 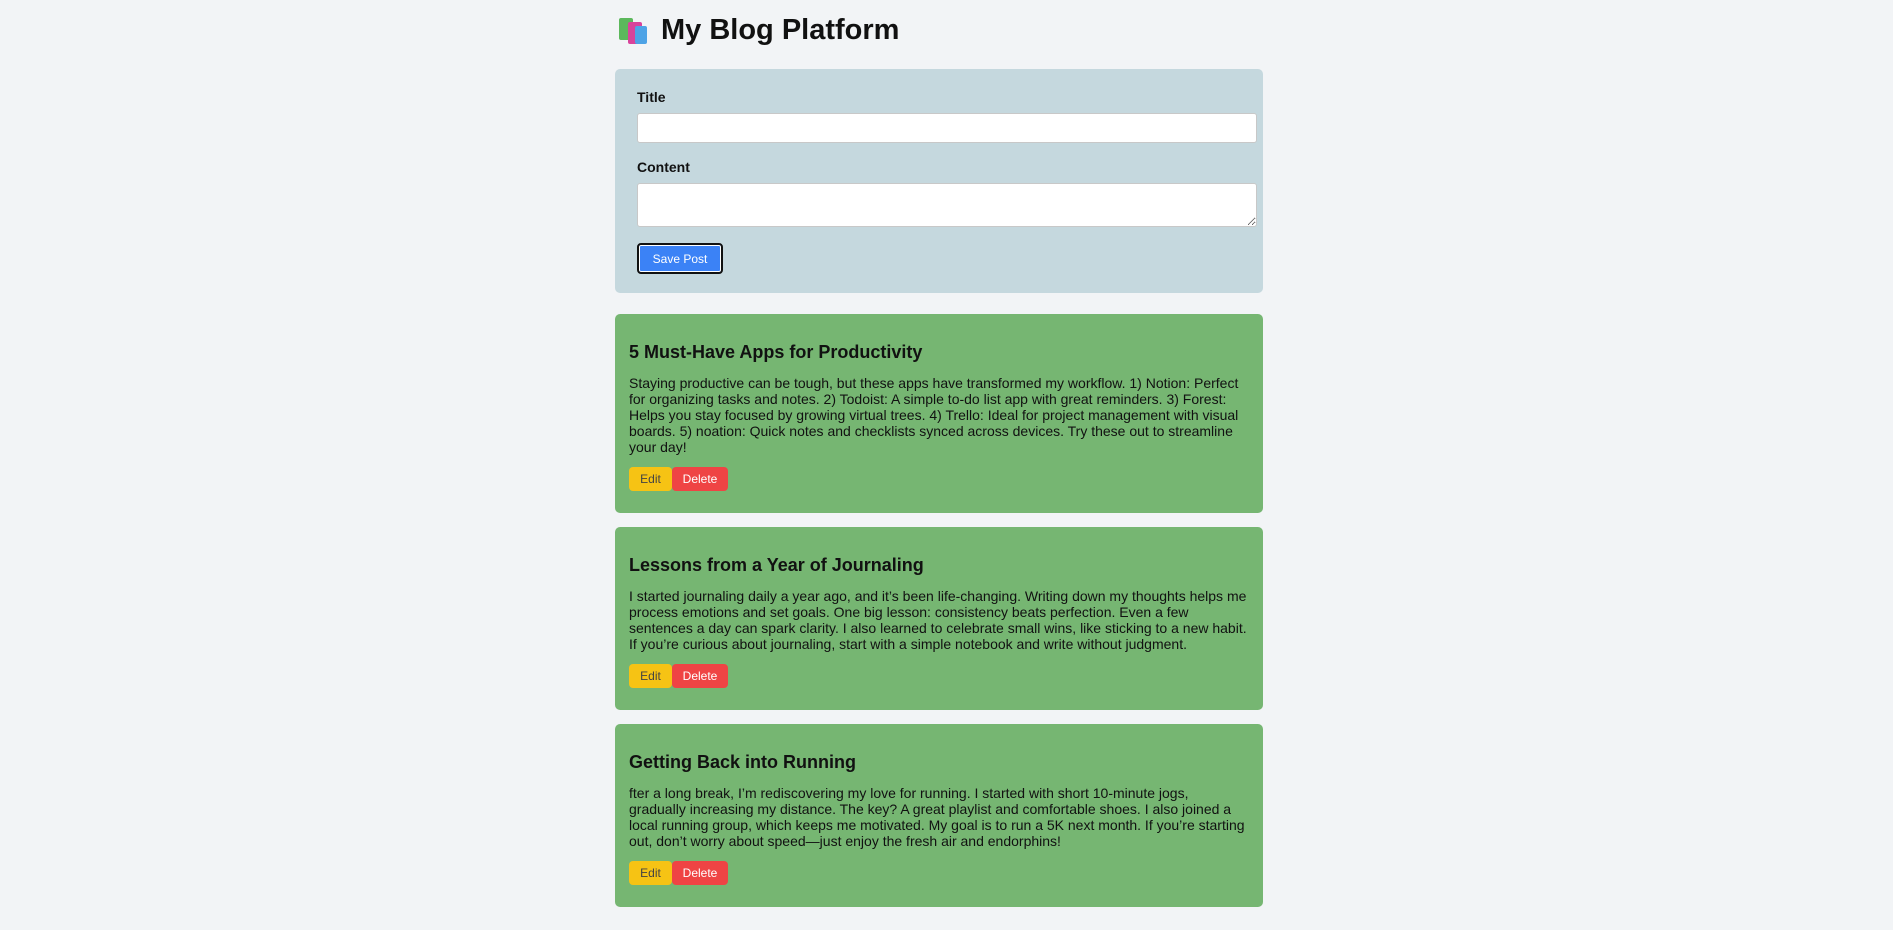 What do you see at coordinates (651, 97) in the screenshot?
I see `title-label: Title` at bounding box center [651, 97].